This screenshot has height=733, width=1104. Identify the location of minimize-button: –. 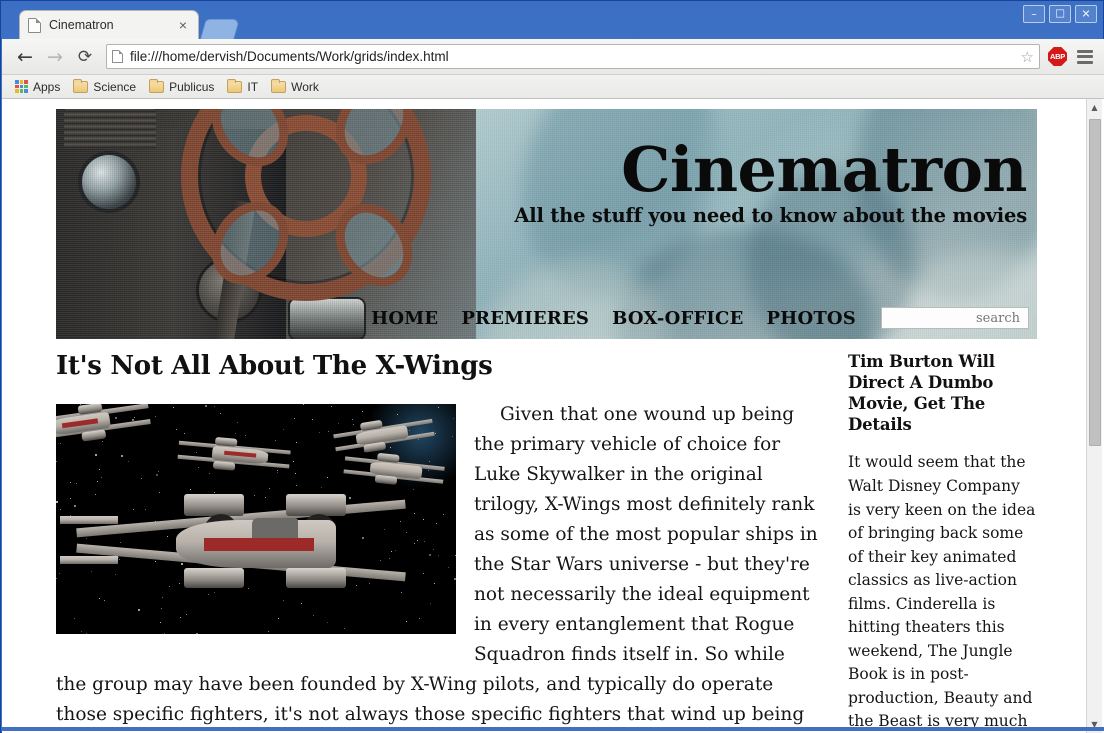
(1034, 14).